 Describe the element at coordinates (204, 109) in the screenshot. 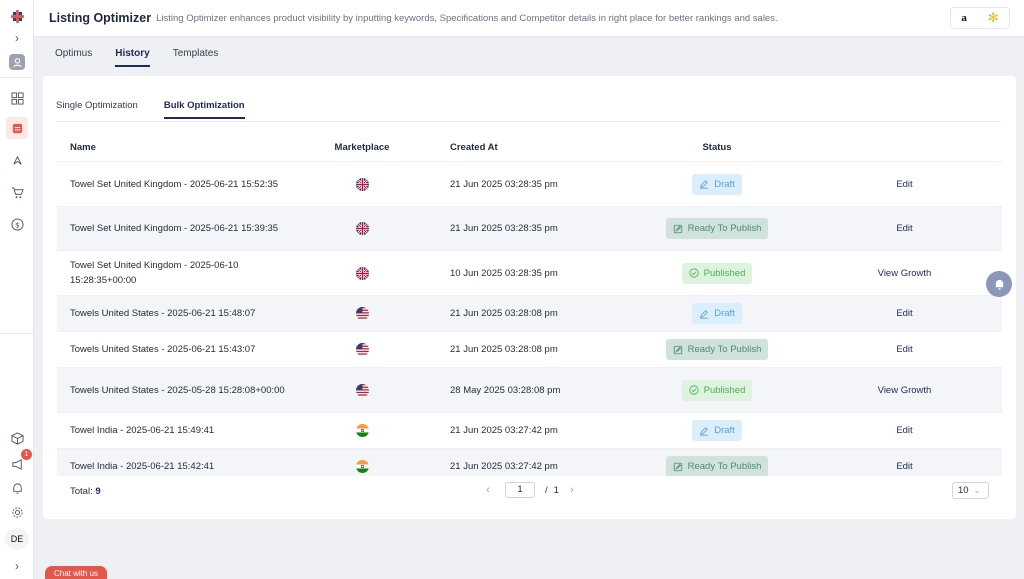

I see `tab-bulk-optimization: Bulk Optimization` at that location.